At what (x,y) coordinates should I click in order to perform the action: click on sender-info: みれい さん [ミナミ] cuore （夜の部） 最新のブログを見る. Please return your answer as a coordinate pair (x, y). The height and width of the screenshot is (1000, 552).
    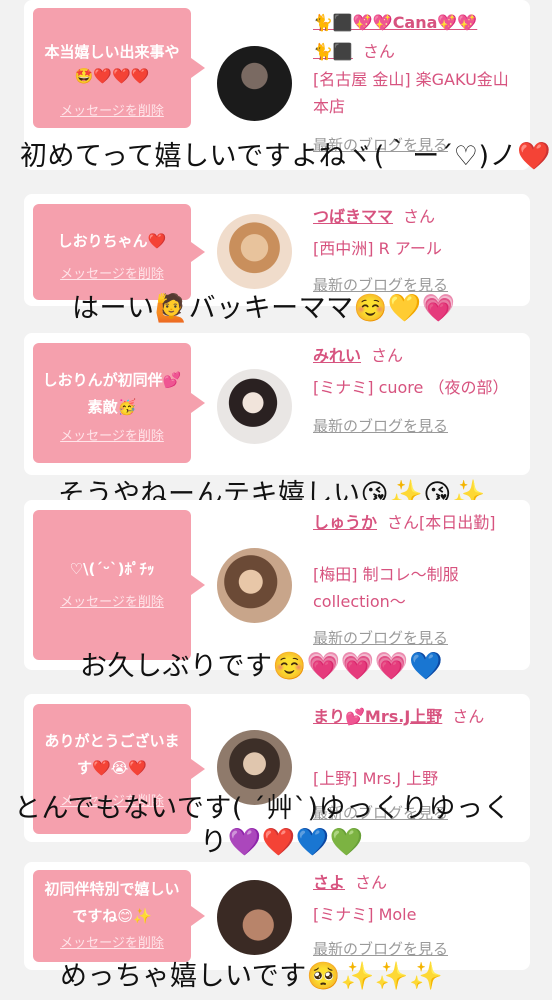
    Looking at the image, I should click on (418, 389).